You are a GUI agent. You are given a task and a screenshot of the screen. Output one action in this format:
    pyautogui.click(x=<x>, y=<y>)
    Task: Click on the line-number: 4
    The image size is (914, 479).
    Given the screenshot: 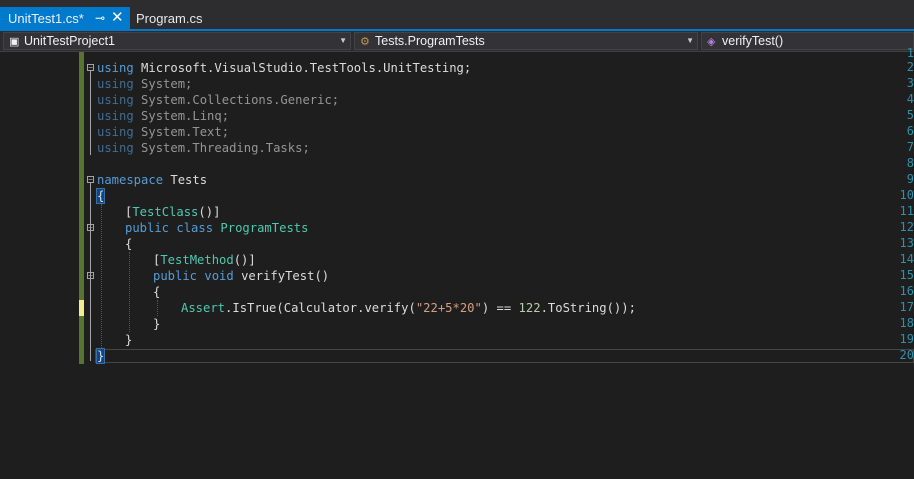 What is the action you would take?
    pyautogui.click(x=910, y=99)
    